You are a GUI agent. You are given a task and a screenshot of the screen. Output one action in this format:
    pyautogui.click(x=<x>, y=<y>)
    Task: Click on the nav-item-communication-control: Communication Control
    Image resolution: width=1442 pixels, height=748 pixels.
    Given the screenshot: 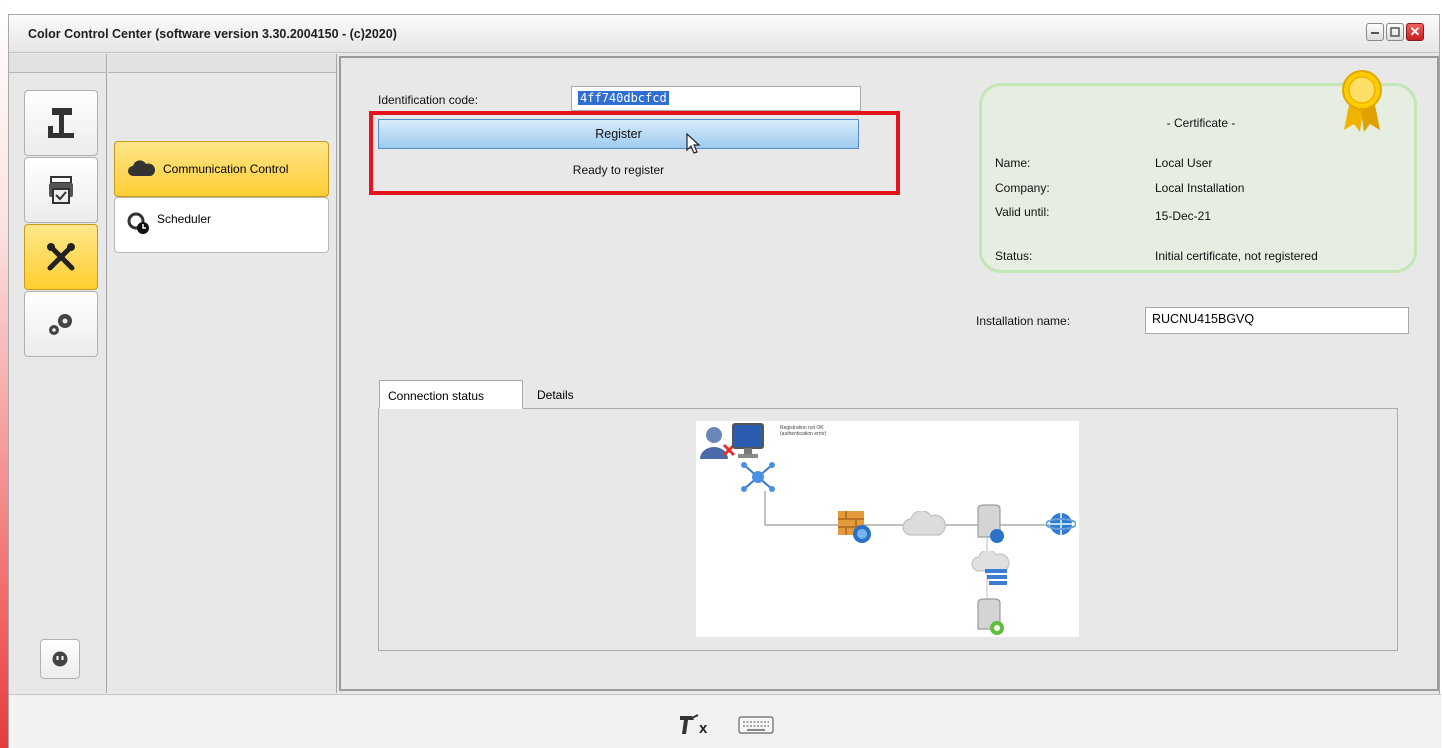 What is the action you would take?
    pyautogui.click(x=221, y=169)
    